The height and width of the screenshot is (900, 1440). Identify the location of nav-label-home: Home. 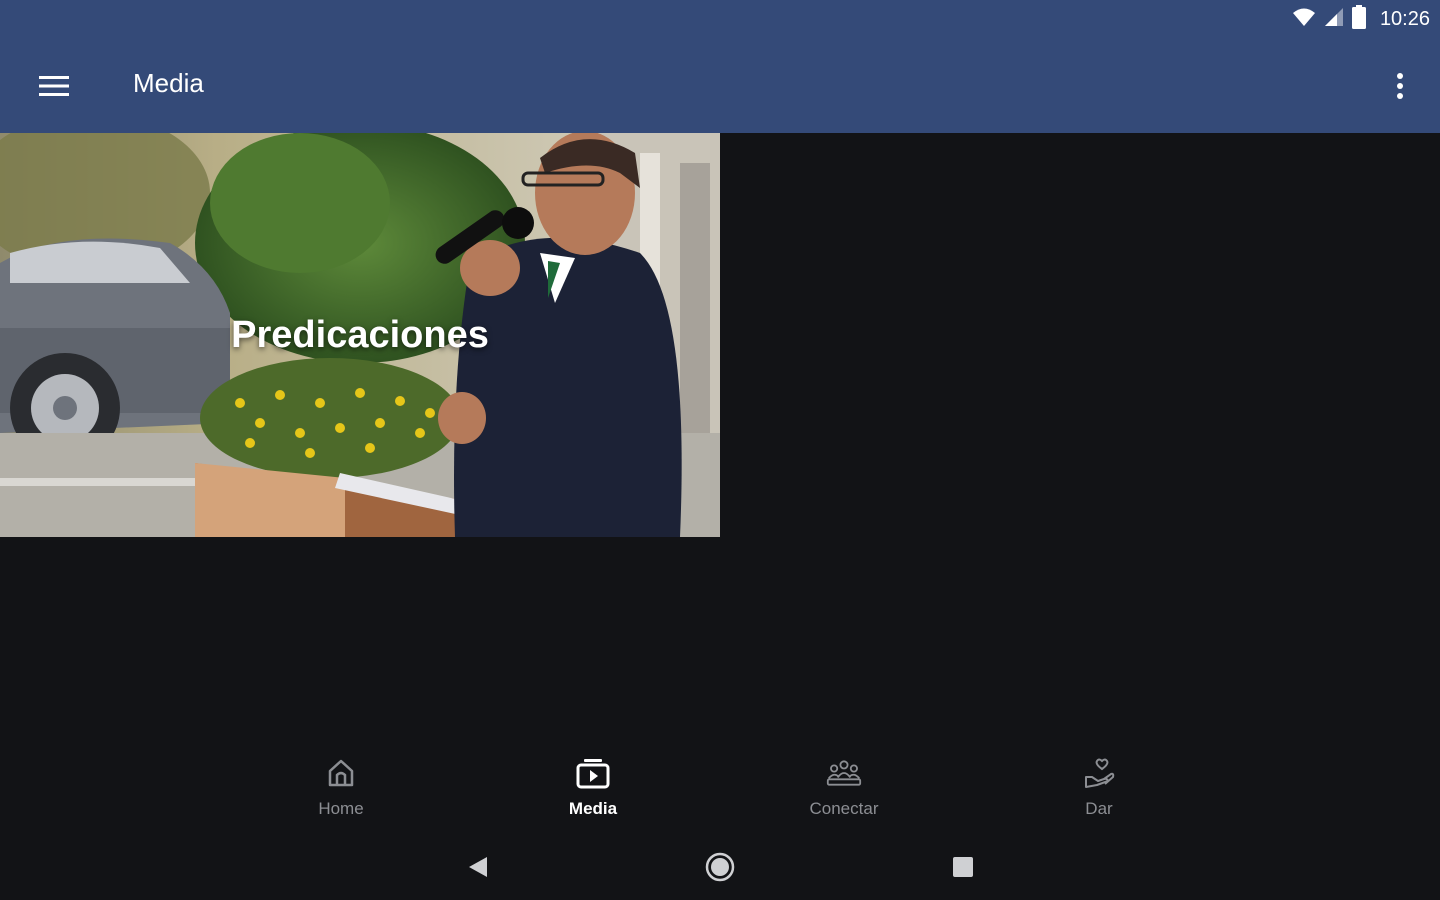
(341, 808).